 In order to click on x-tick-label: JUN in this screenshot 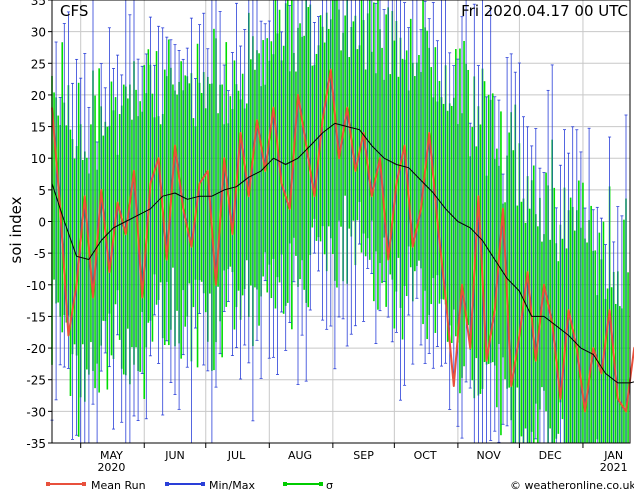, I will do `click(174, 455)`.